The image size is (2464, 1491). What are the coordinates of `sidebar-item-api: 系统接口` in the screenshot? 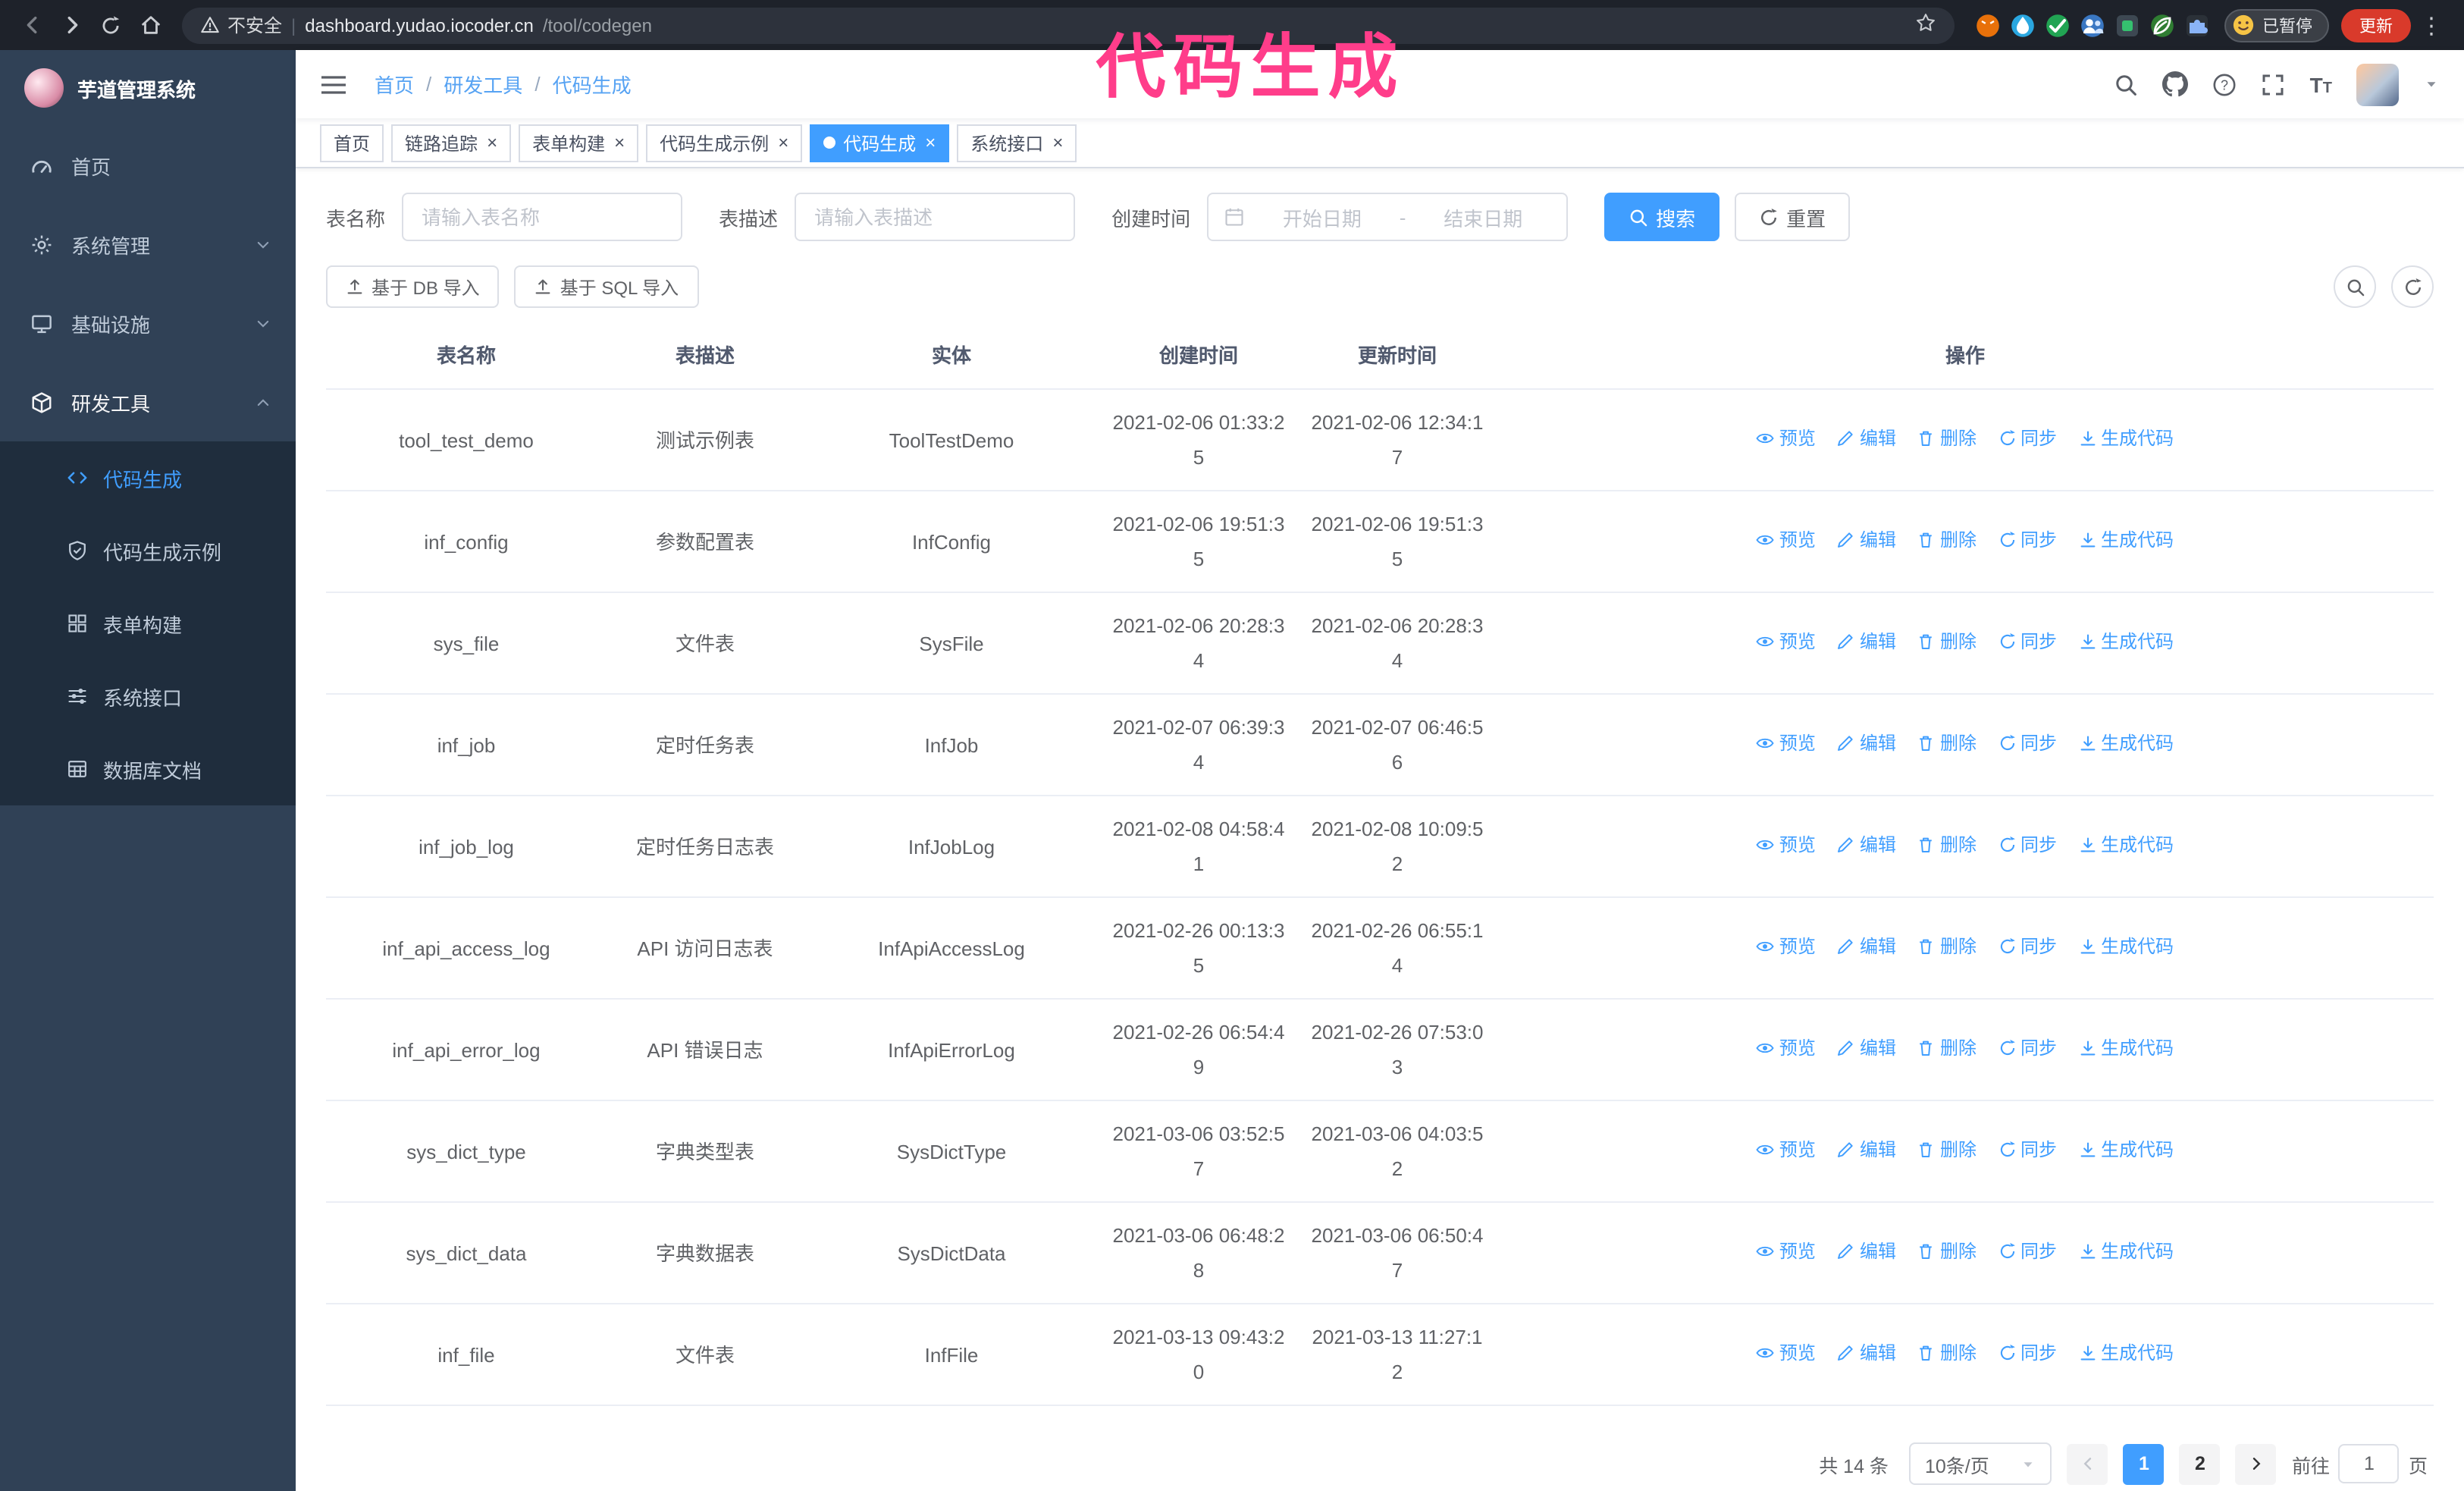 It's located at (148, 696).